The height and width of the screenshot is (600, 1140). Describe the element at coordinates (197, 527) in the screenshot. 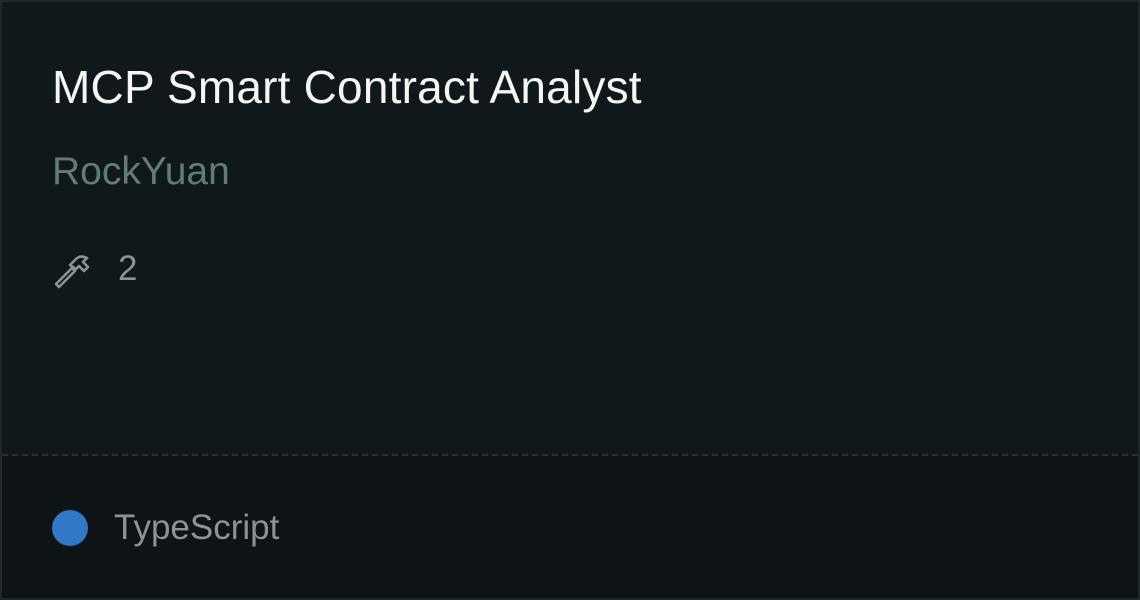

I see `language-label: TypeScript` at that location.